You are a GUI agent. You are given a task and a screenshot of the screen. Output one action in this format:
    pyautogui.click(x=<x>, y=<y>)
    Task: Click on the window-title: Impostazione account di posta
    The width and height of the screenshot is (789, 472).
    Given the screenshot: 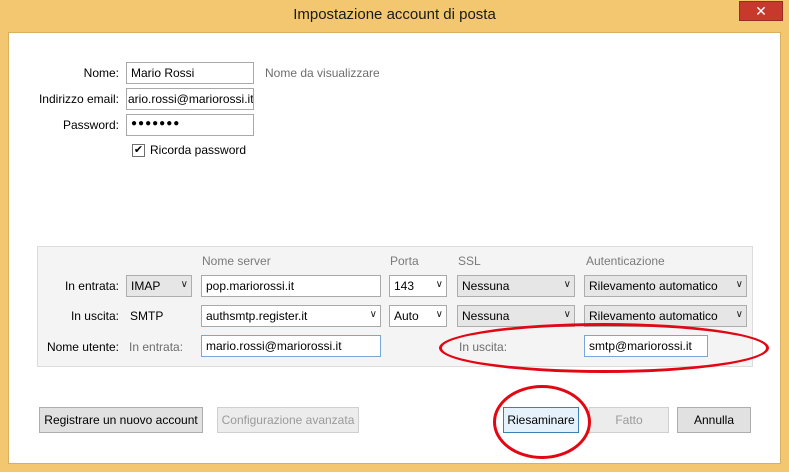 What is the action you would take?
    pyautogui.click(x=394, y=14)
    